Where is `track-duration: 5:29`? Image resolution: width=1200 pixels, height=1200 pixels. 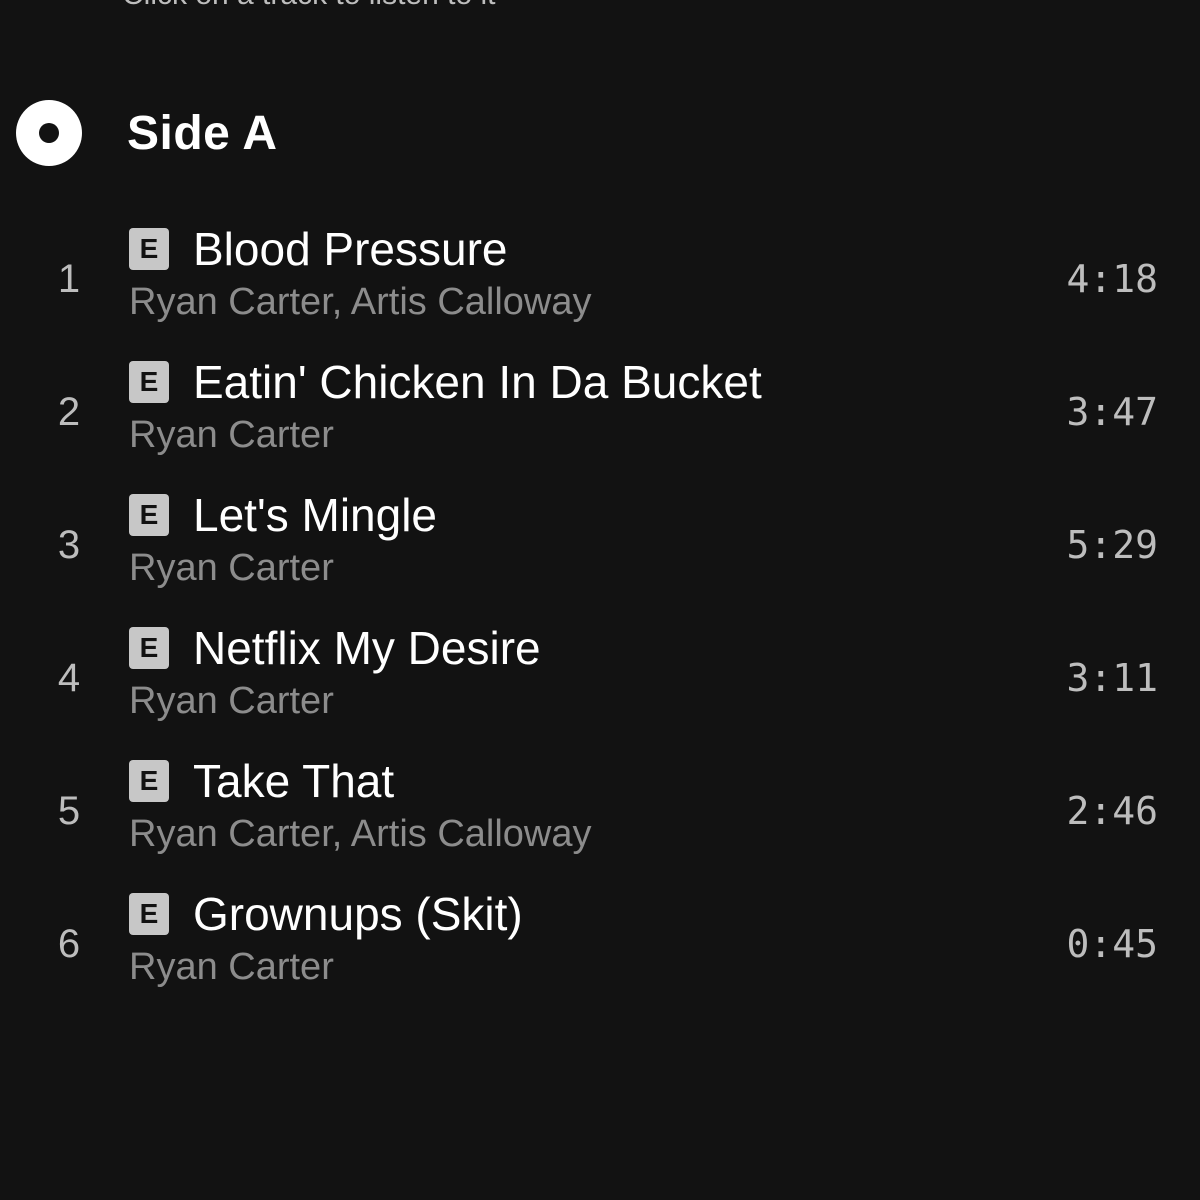 track-duration: 5:29 is located at coordinates (1112, 545).